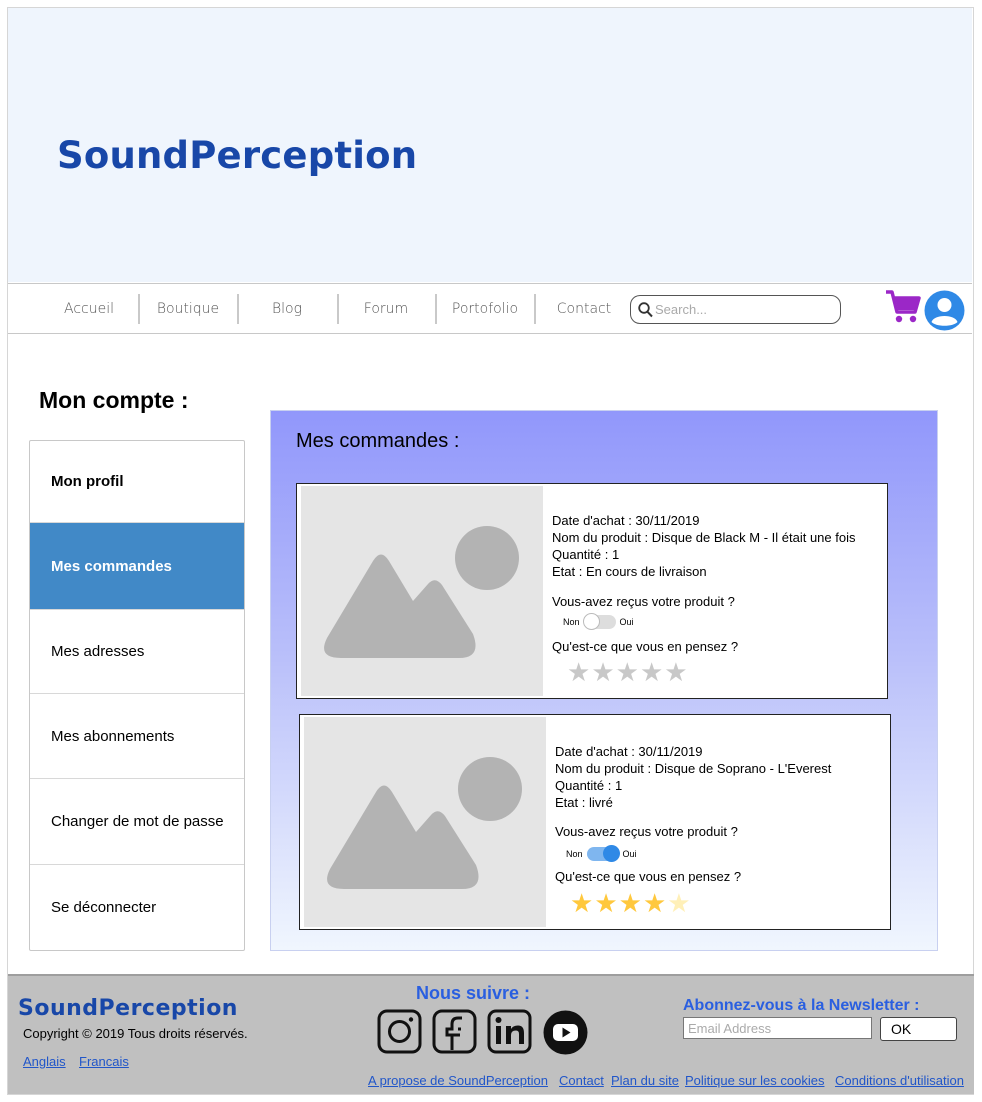  I want to click on linkedin-icon, so click(509, 1031).